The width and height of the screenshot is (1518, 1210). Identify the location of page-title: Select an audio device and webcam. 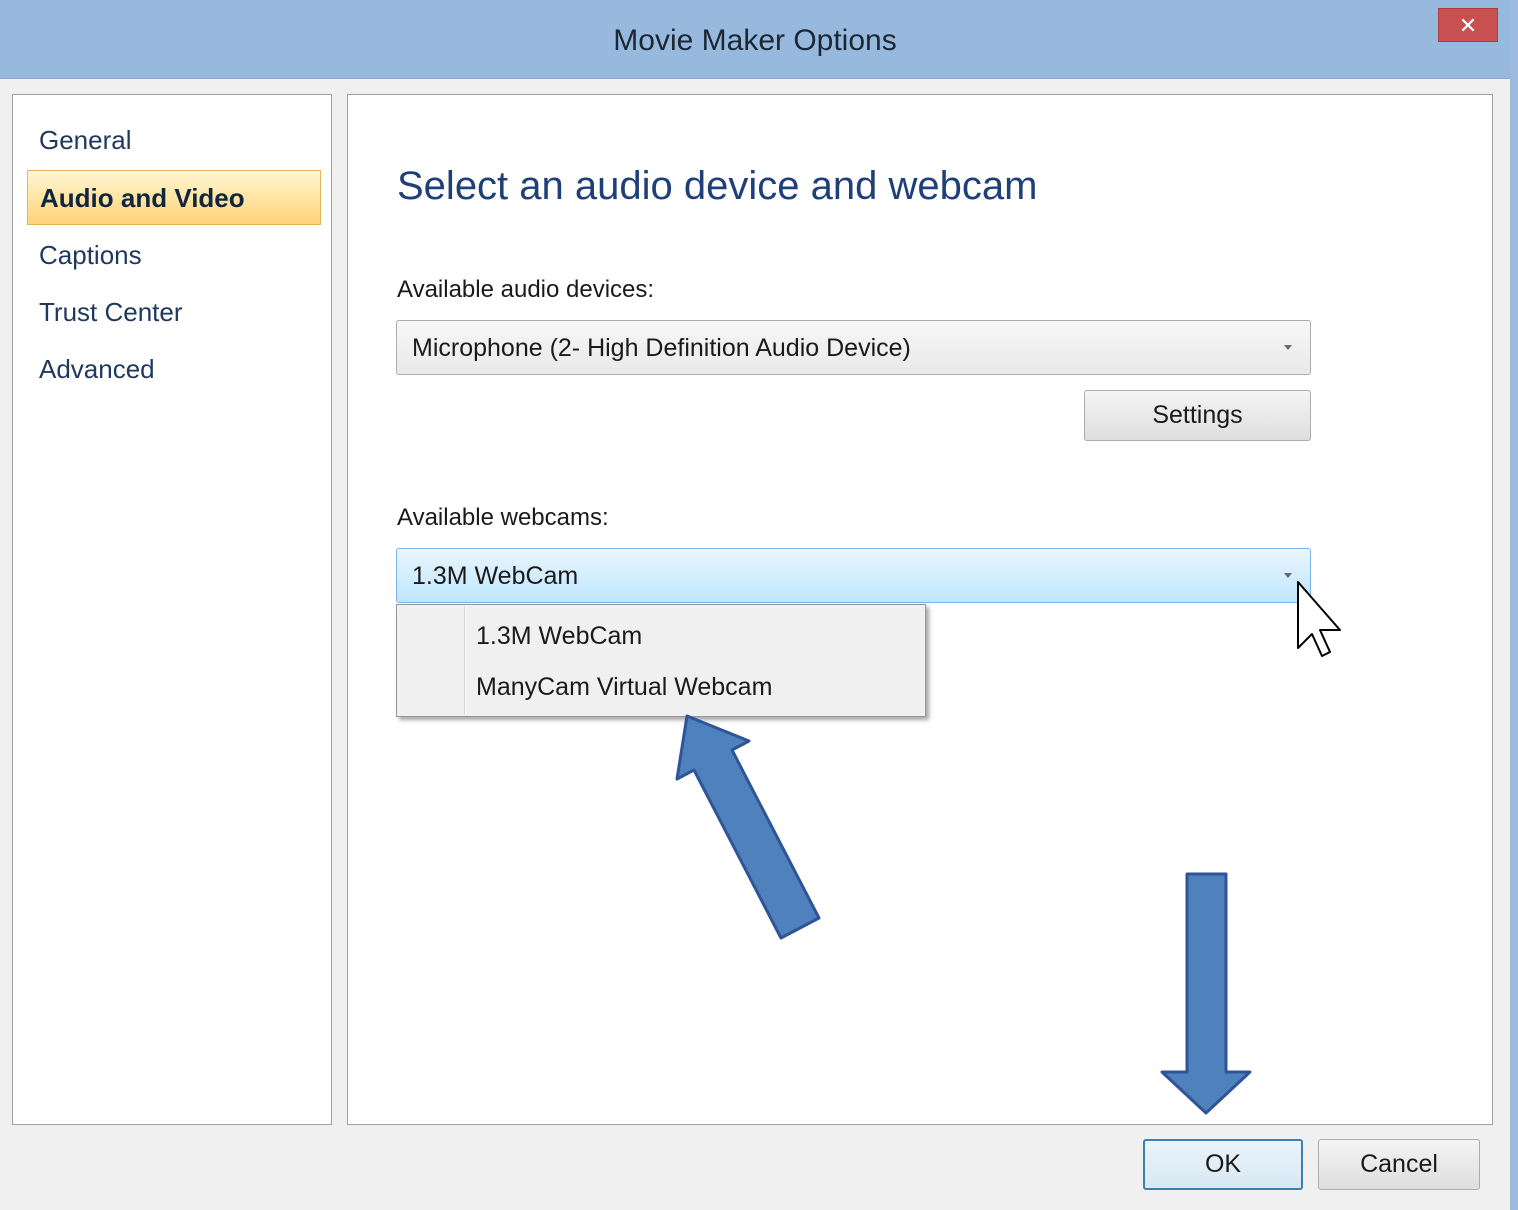
(717, 186).